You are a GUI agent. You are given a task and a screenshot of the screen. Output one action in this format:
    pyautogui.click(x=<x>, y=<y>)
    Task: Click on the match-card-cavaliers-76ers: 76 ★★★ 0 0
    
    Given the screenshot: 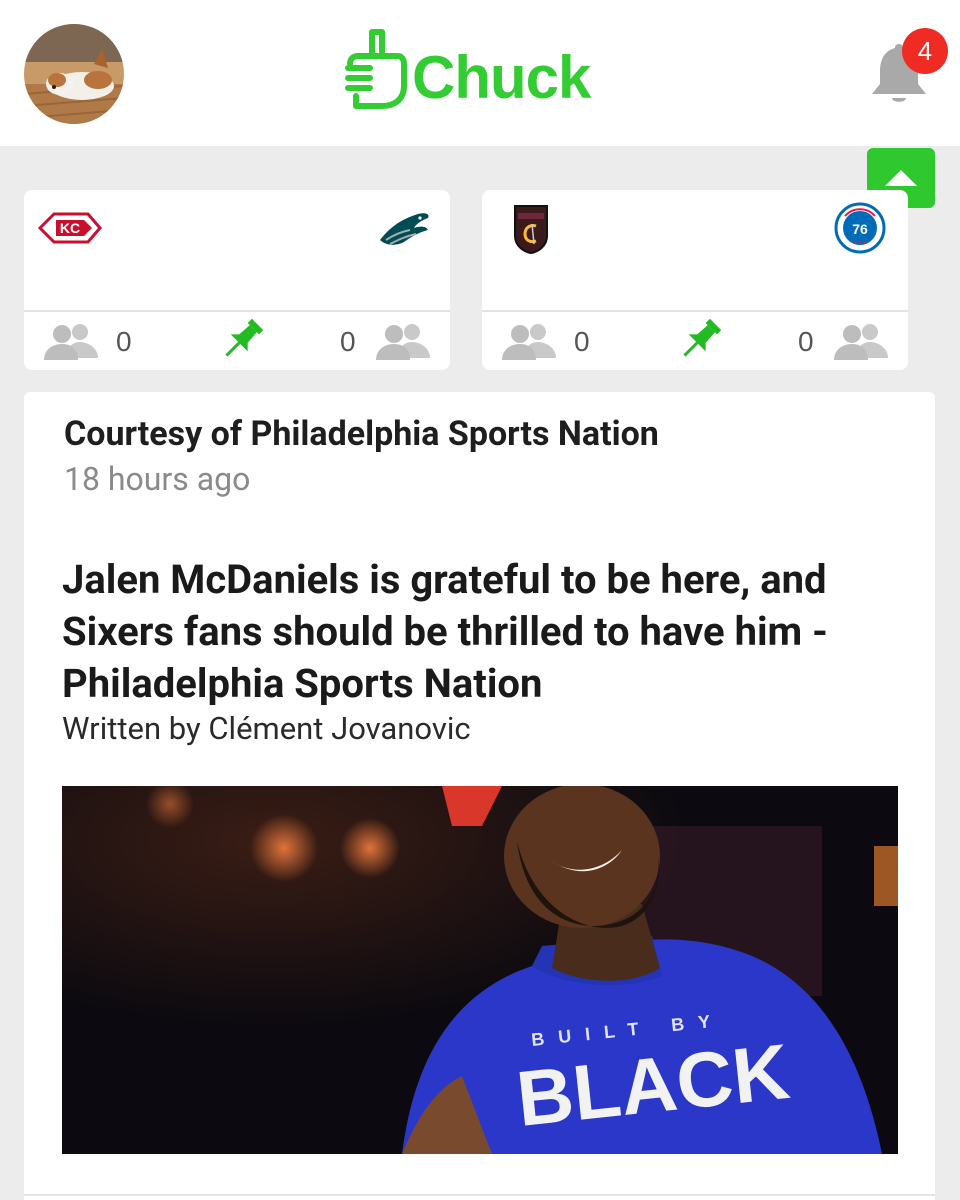 What is the action you would take?
    pyautogui.click(x=695, y=280)
    